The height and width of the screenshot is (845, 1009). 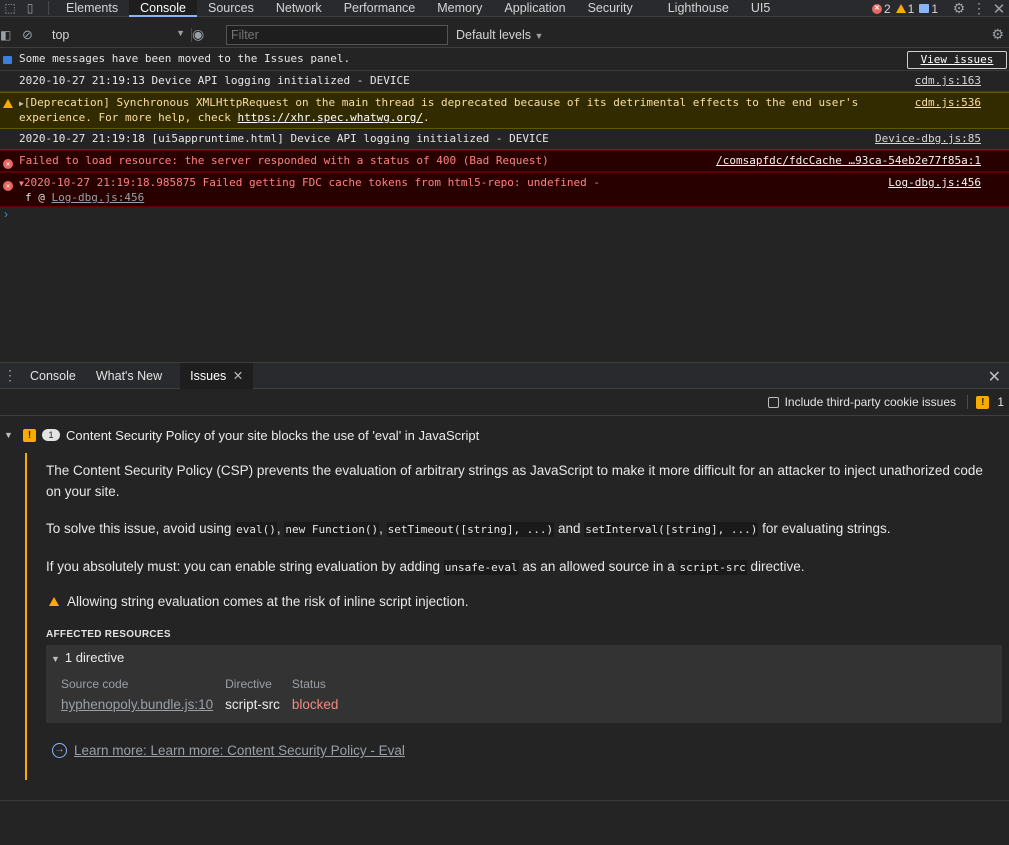 I want to click on console-prompt: ›, so click(x=504, y=214).